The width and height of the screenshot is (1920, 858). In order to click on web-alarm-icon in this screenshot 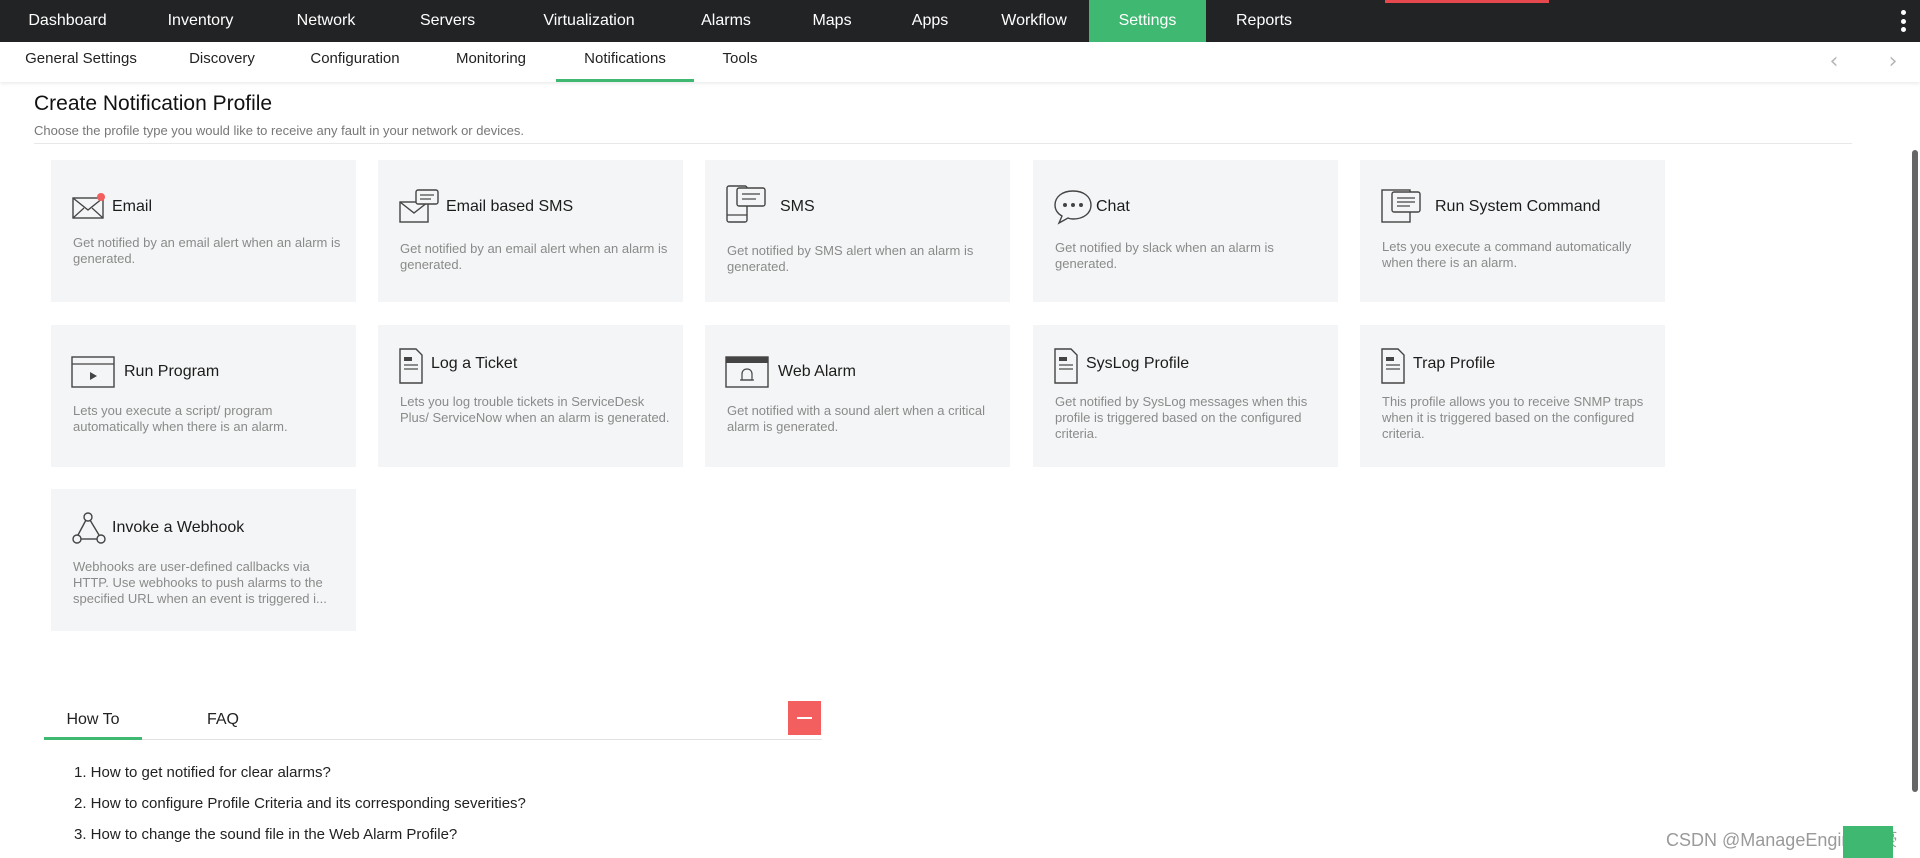, I will do `click(747, 372)`.